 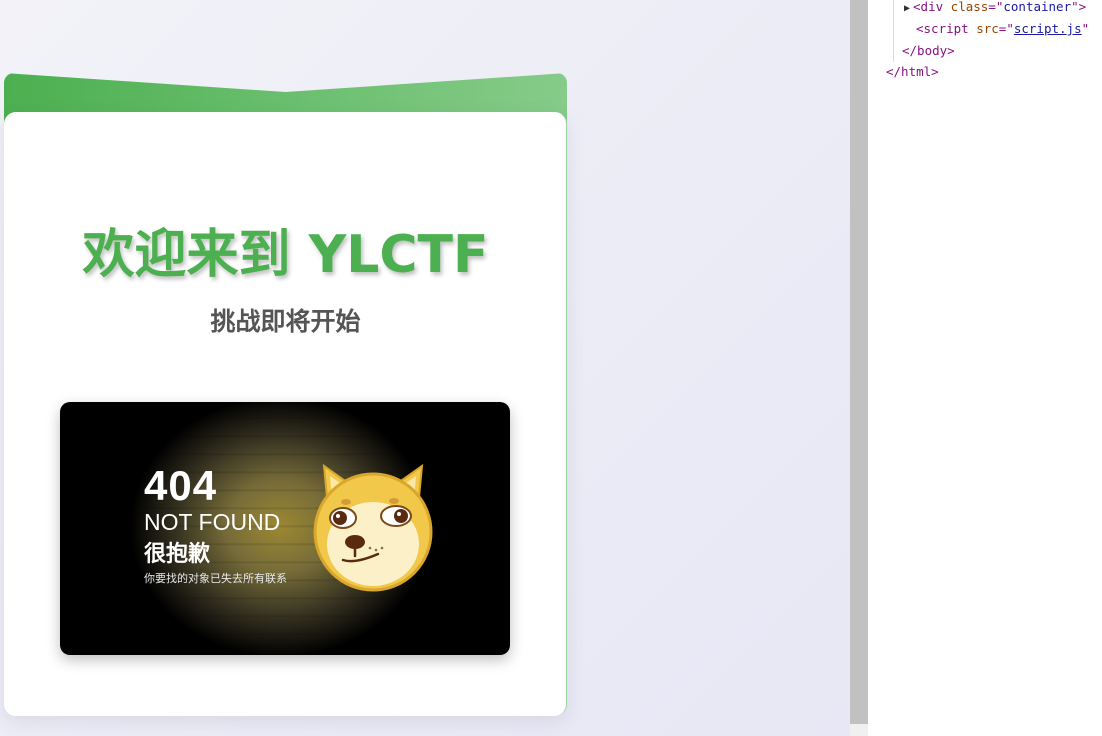 I want to click on tag-close: ", so click(x=1085, y=28).